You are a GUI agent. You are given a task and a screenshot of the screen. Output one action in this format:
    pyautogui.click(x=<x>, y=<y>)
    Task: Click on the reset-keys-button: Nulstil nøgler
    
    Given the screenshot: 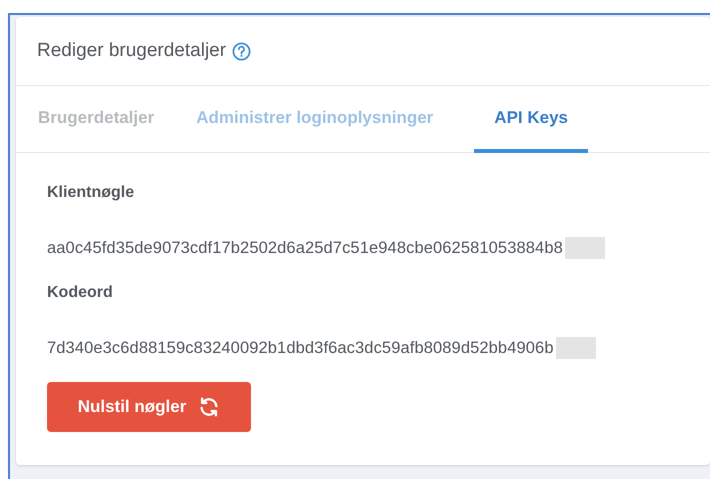 What is the action you would take?
    pyautogui.click(x=149, y=407)
    